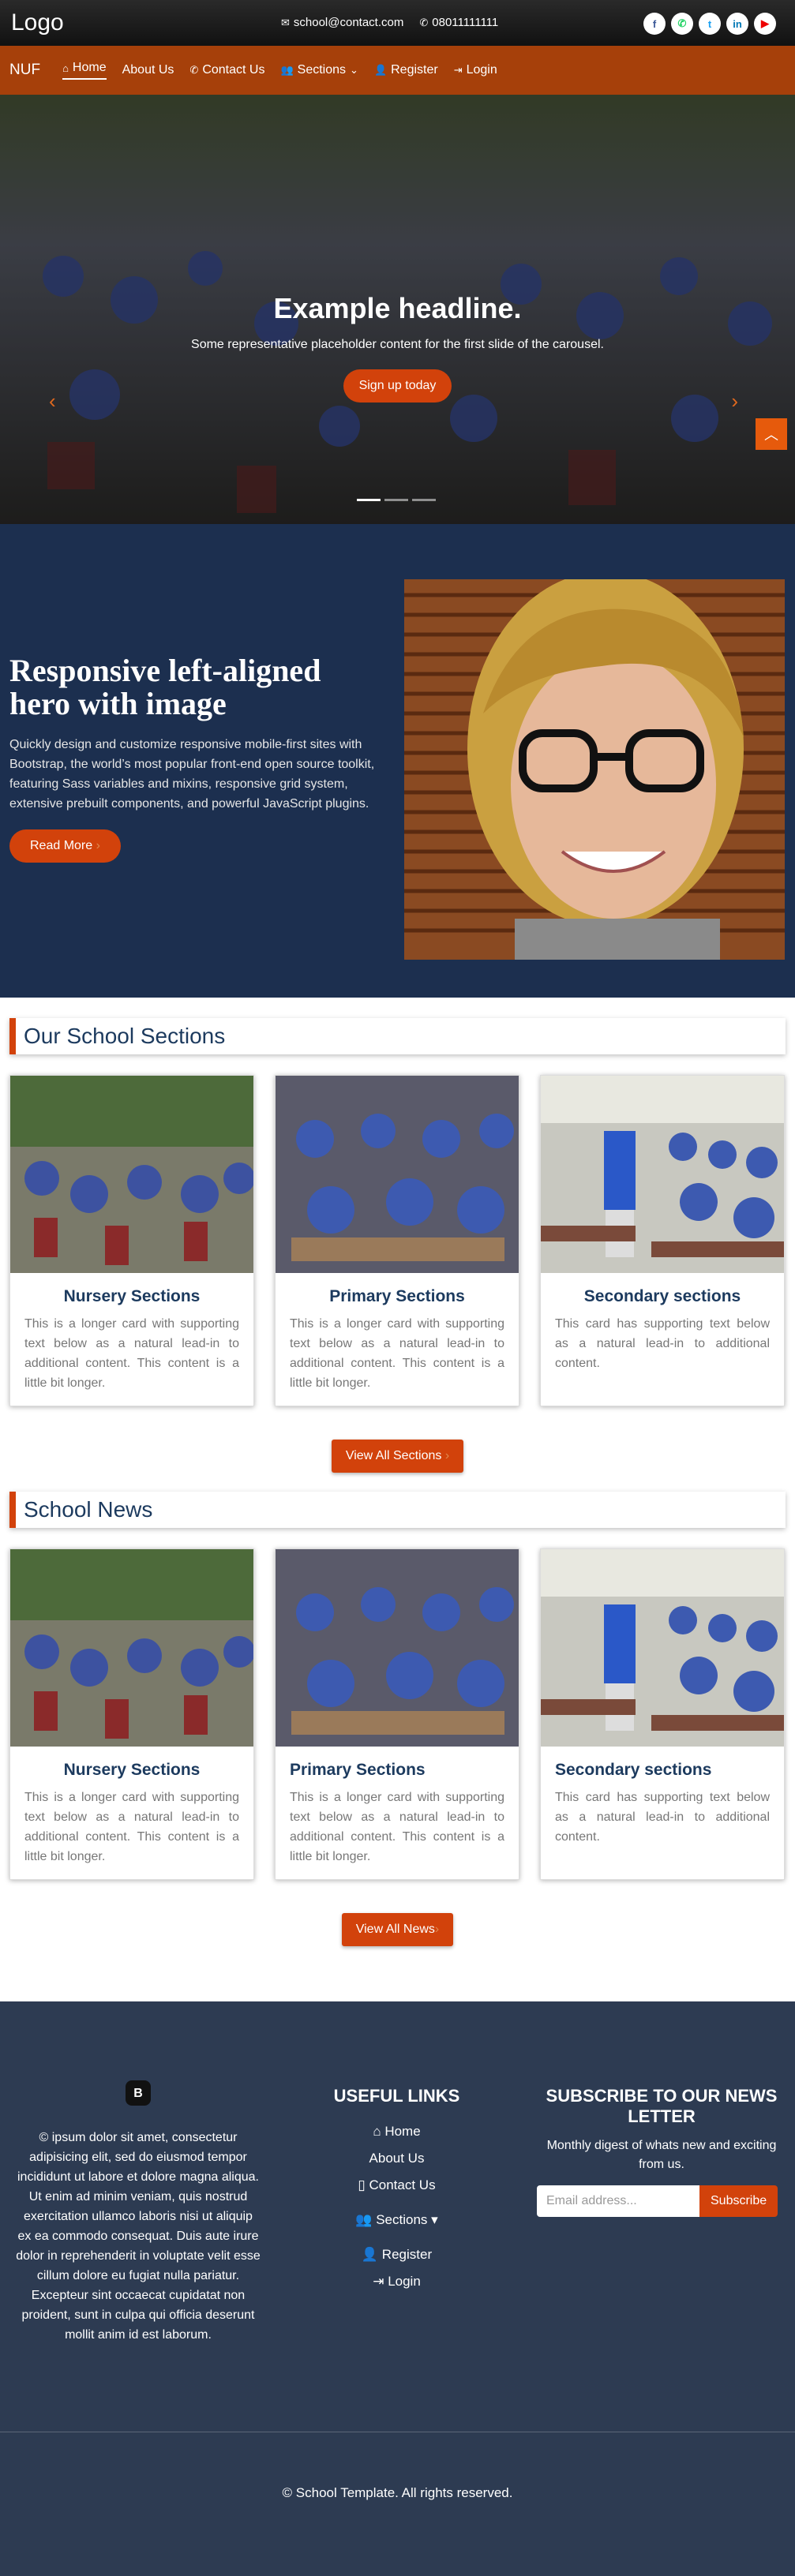 The image size is (795, 2576). Describe the element at coordinates (682, 24) in the screenshot. I see `whatsapp-icon: ✆` at that location.